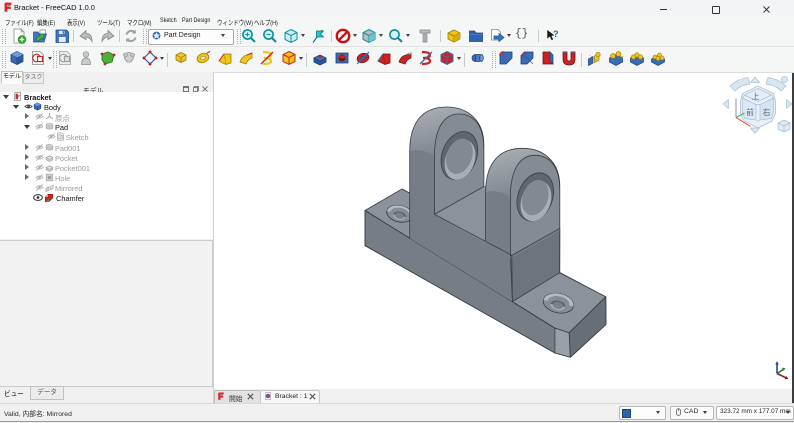 This screenshot has width=794, height=423. Describe the element at coordinates (750, 112) in the screenshot. I see `svg-text: 前` at that location.